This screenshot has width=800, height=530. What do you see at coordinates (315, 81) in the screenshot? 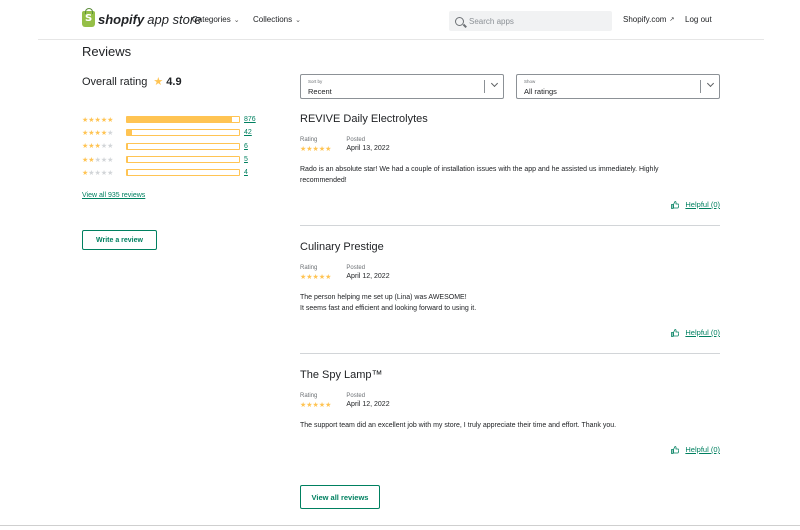
I see `sort-by-label: Sort by` at bounding box center [315, 81].